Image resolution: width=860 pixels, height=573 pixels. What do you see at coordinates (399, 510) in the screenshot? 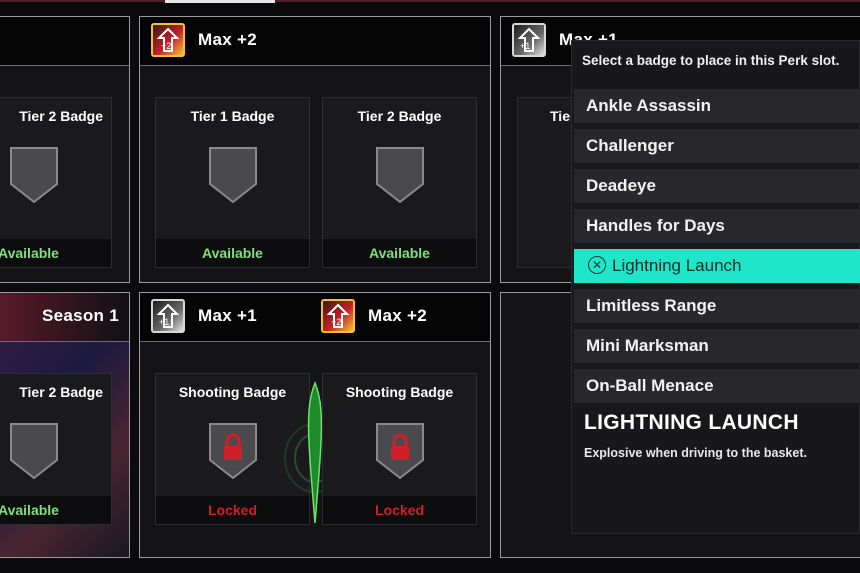
I see `slot-status: Locked` at bounding box center [399, 510].